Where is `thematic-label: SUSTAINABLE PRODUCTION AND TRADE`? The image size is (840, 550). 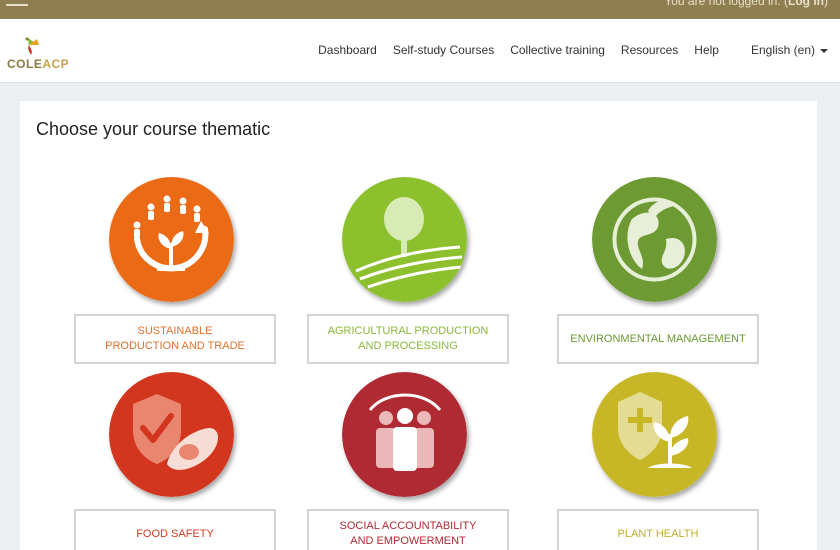
thematic-label: SUSTAINABLE PRODUCTION AND TRADE is located at coordinates (175, 338).